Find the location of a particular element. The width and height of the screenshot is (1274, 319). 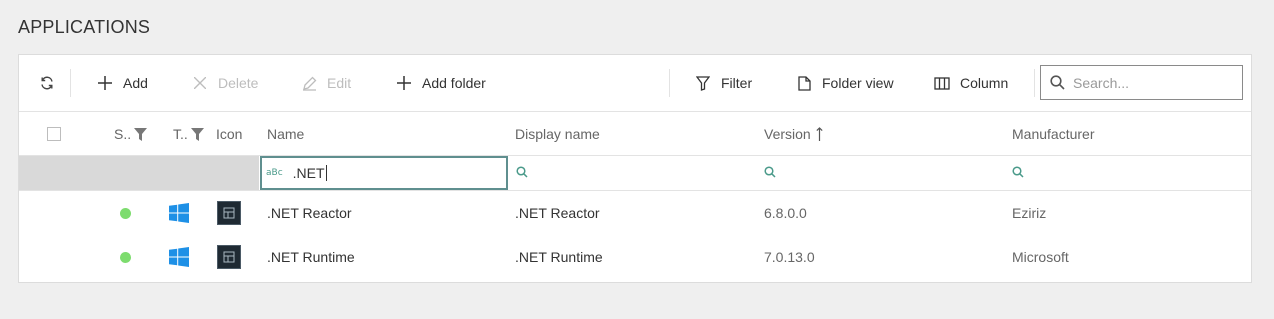

cell-manufacturer: Eziriz is located at coordinates (1029, 213).